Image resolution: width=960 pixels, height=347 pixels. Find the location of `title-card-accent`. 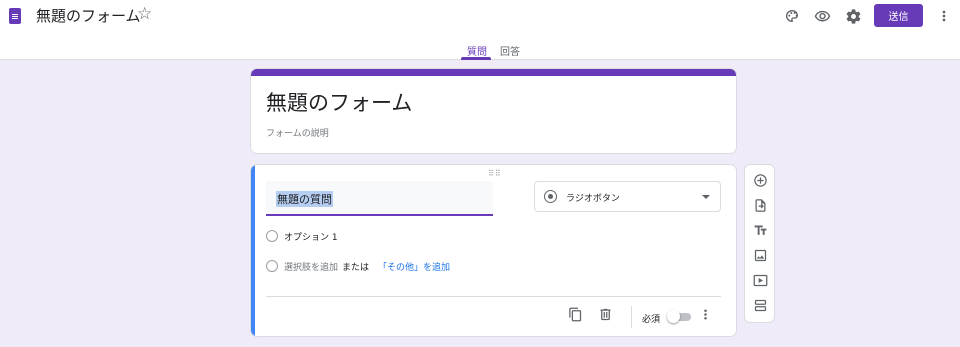

title-card-accent is located at coordinates (493, 72).